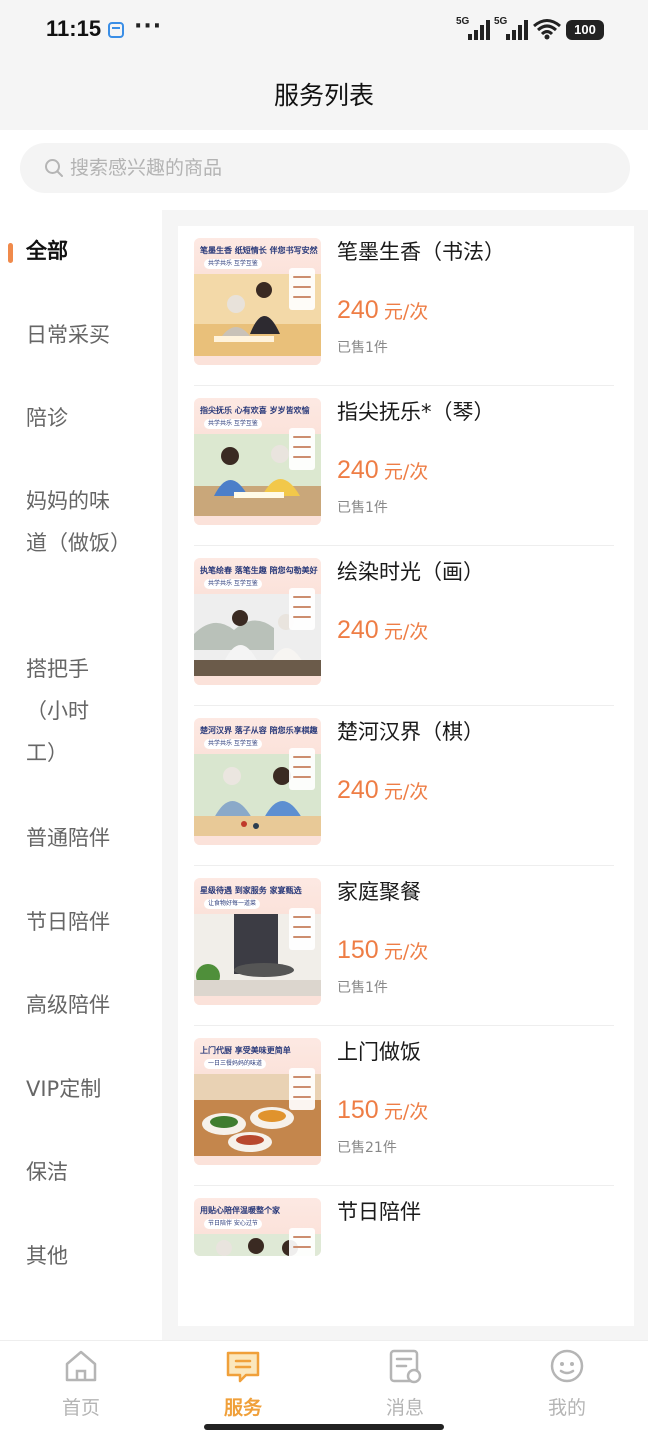 This screenshot has height=1440, width=648. Describe the element at coordinates (257, 621) in the screenshot. I see `product-image: 执笔绘春 落笔生趣 陪您勾勒美好 共学共乐 互学互鉴` at that location.